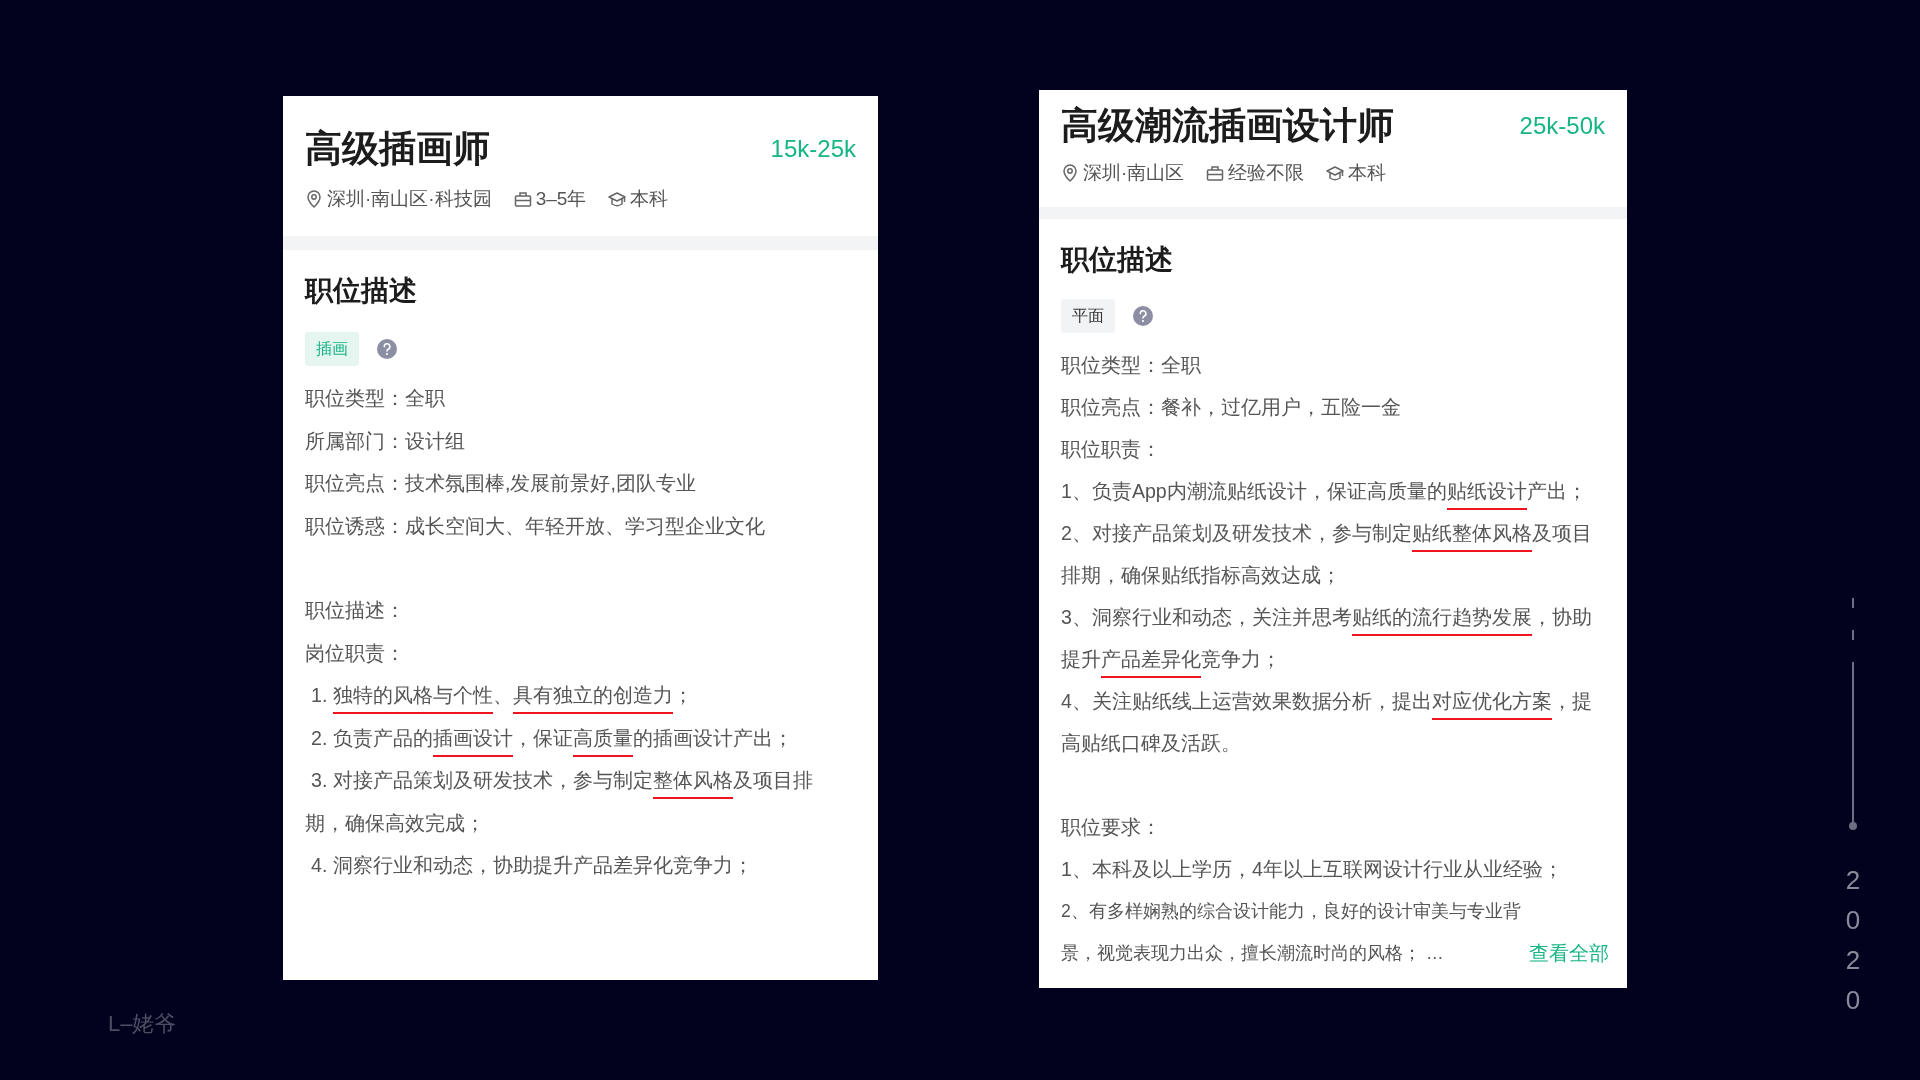  What do you see at coordinates (1134, 173) in the screenshot?
I see `meta-text: 深圳·南山区` at bounding box center [1134, 173].